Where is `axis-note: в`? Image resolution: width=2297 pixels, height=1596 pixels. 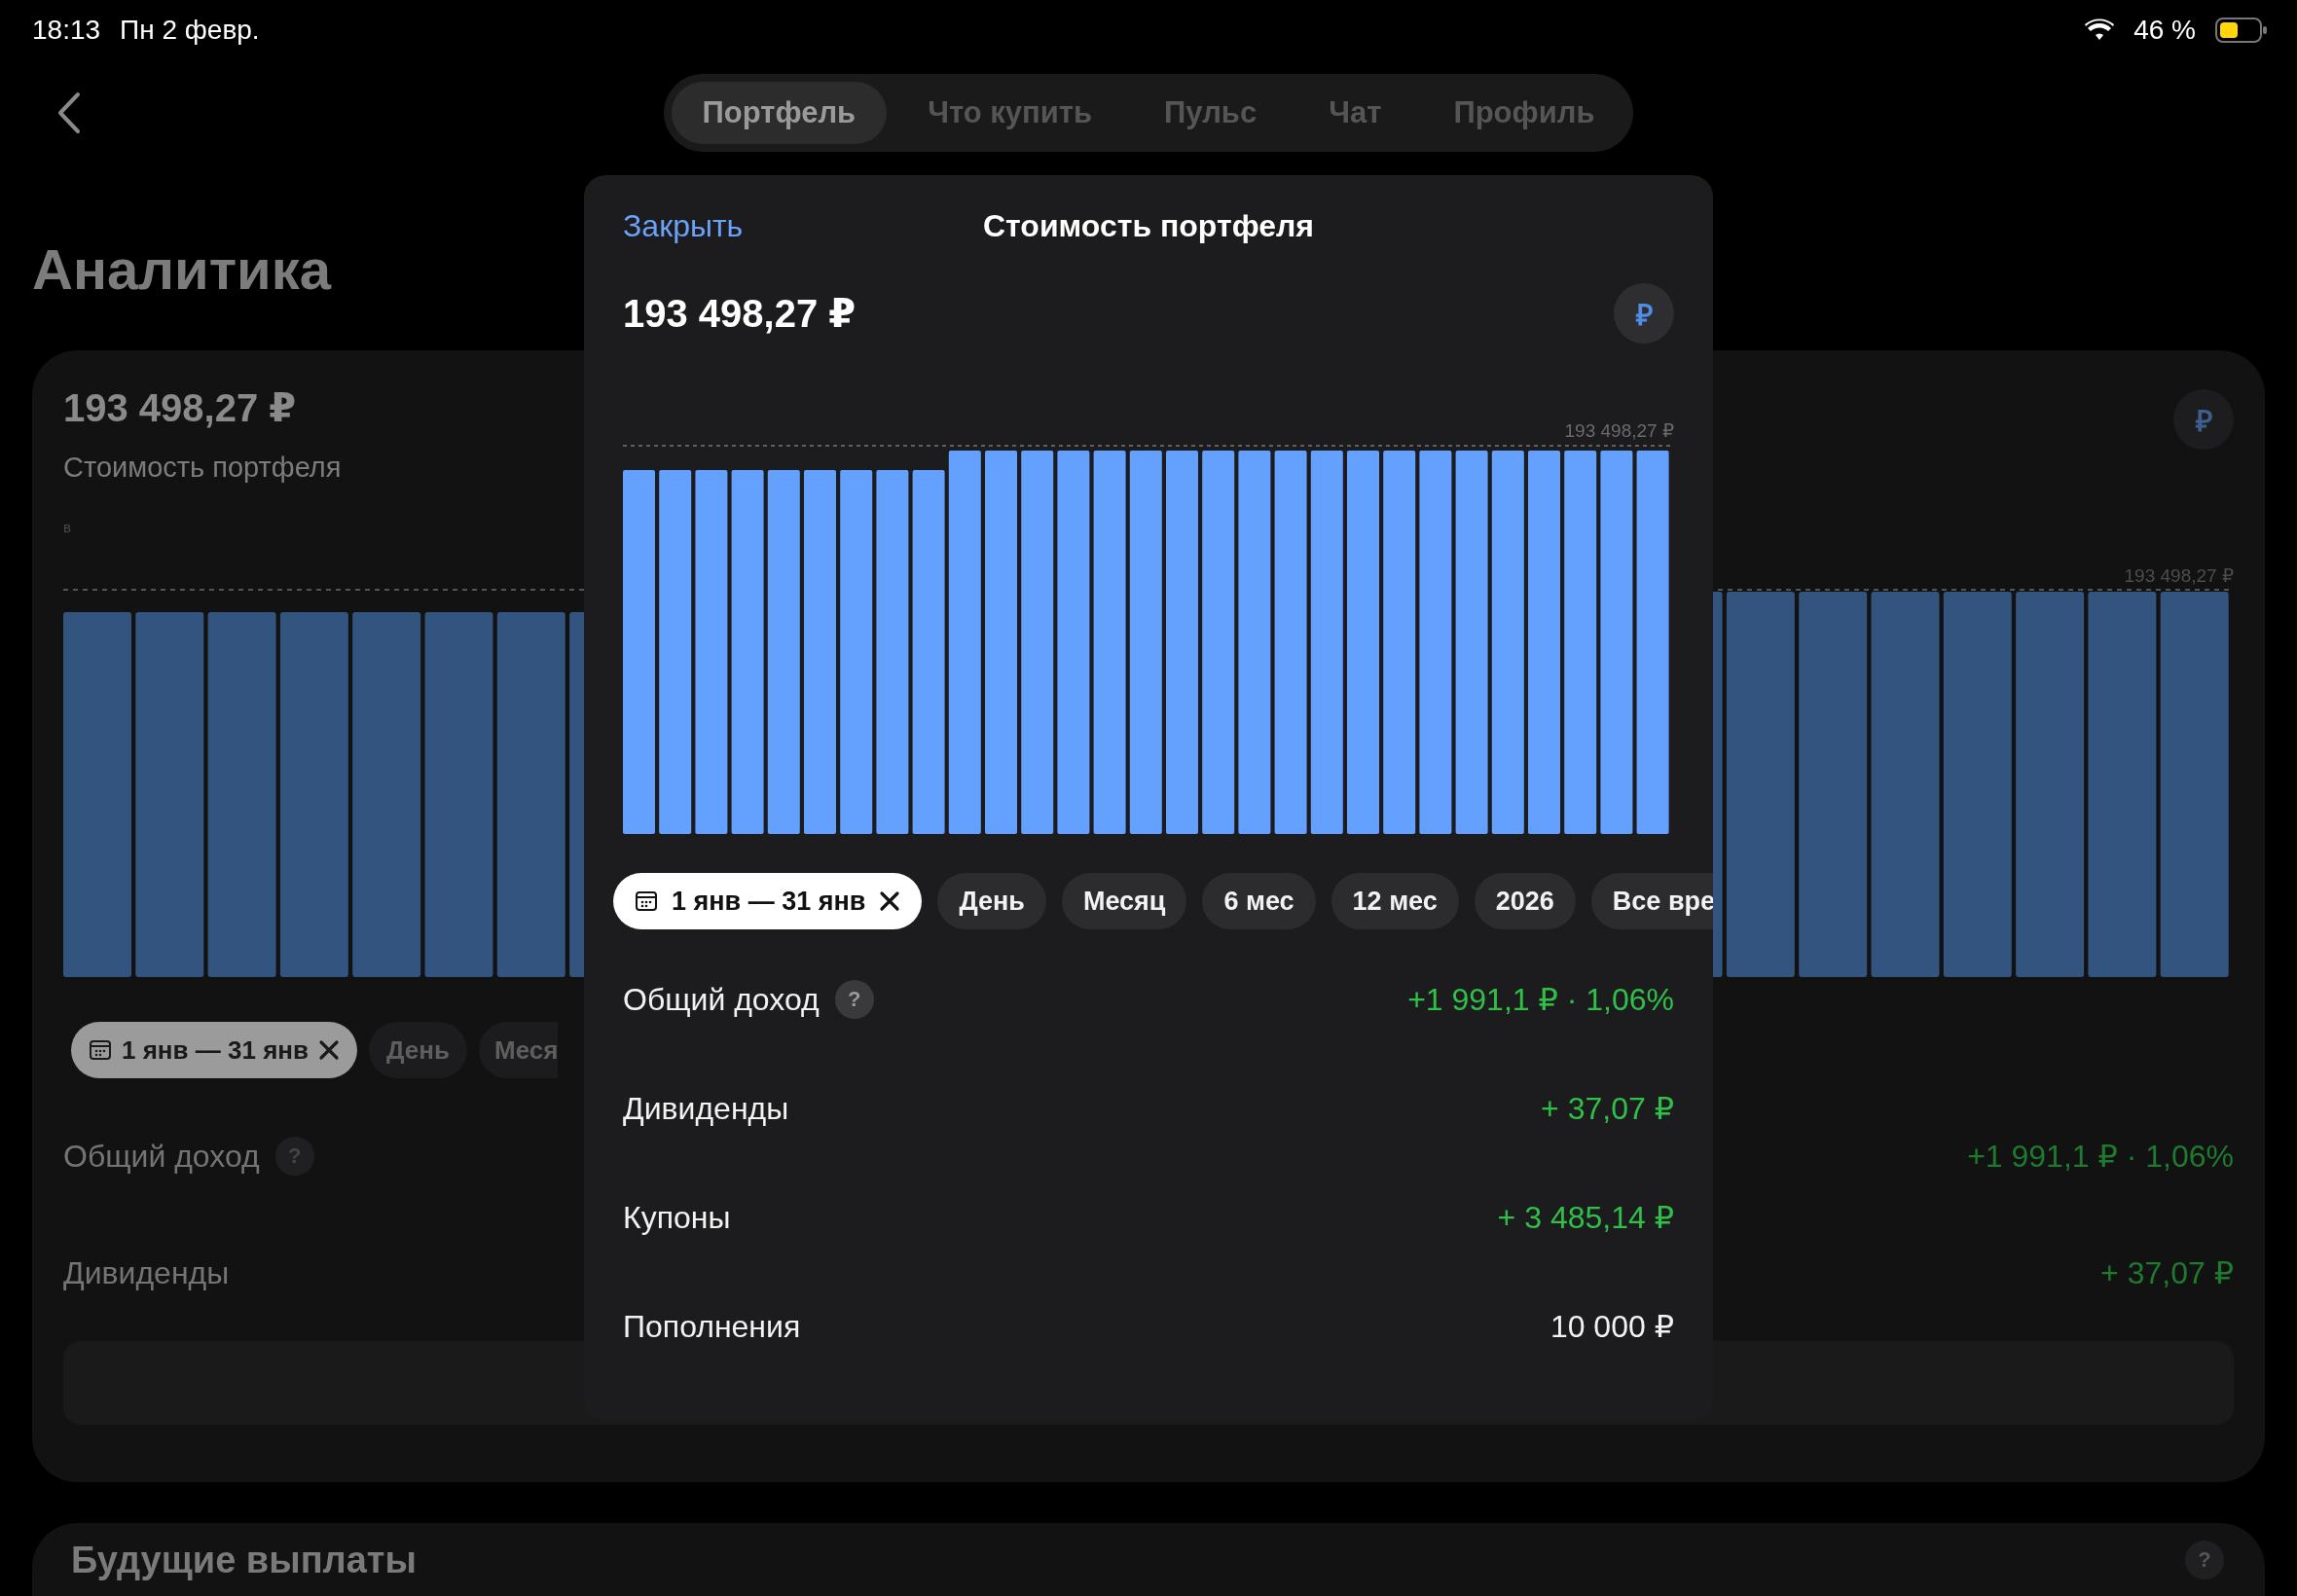 axis-note: в is located at coordinates (67, 527).